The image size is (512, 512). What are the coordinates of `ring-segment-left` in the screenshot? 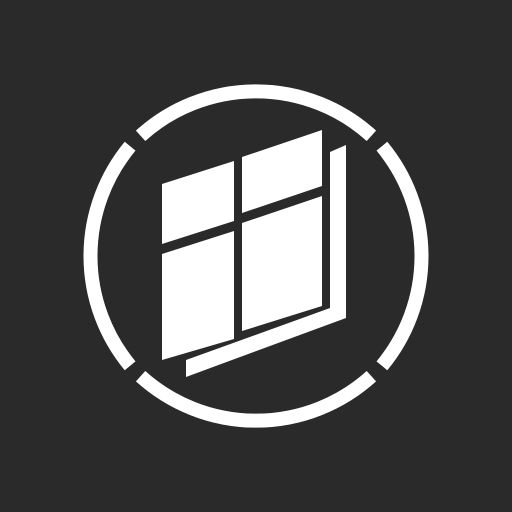 It's located at (109, 256).